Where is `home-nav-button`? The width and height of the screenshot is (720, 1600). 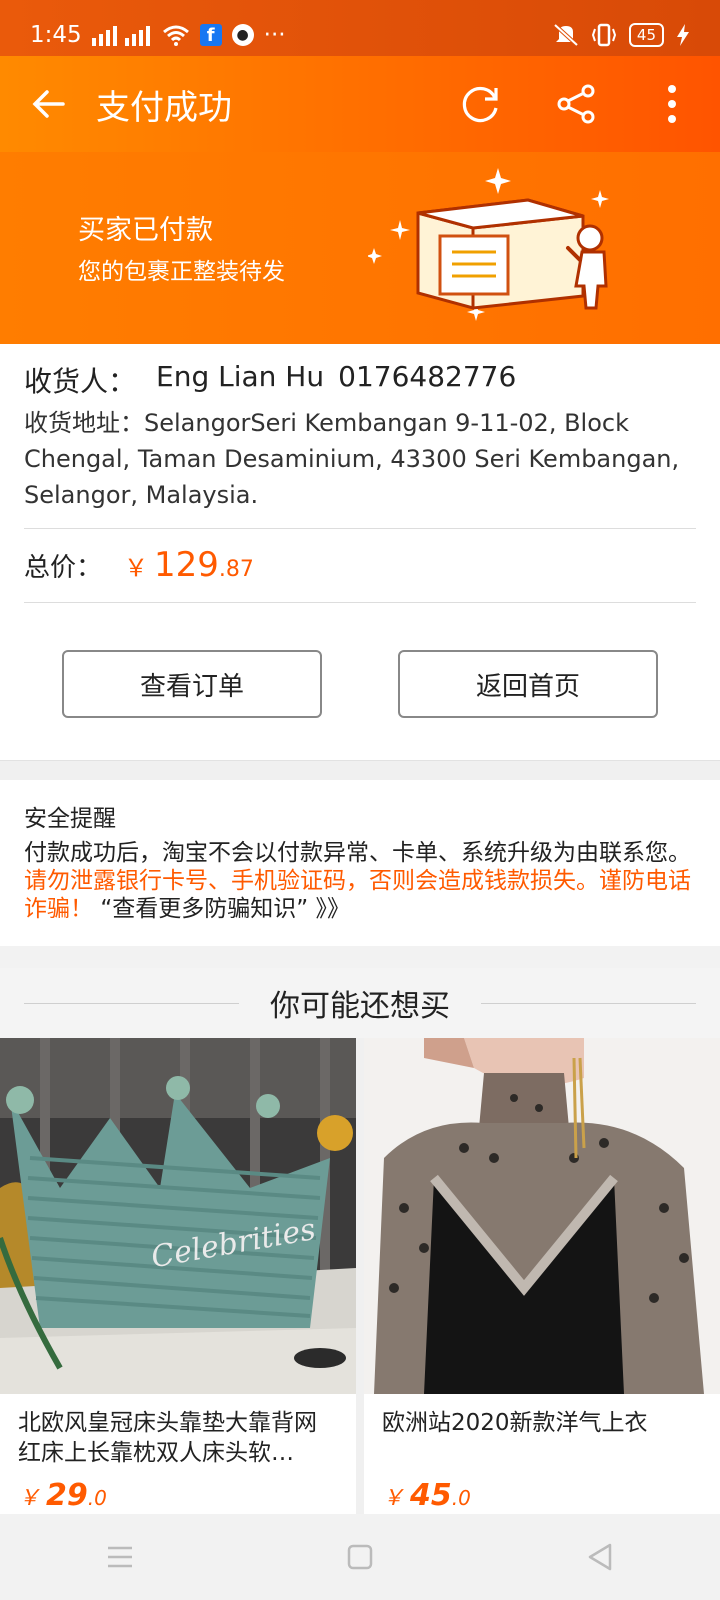 home-nav-button is located at coordinates (360, 1557).